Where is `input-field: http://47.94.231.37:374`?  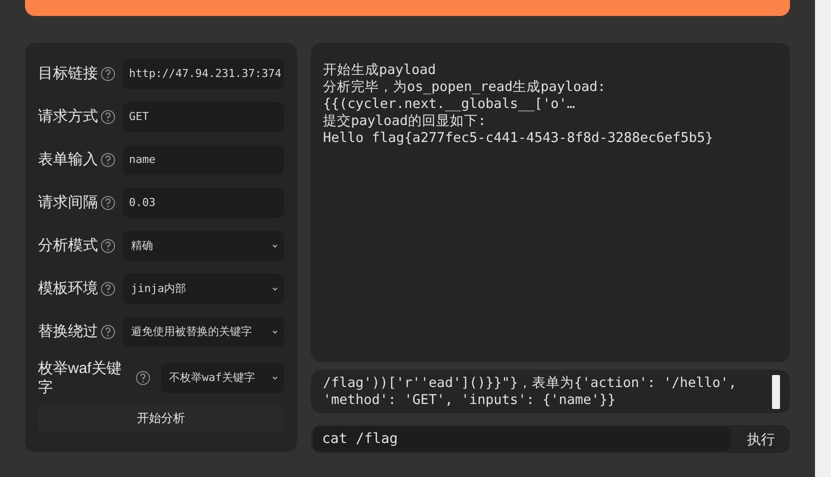
input-field: http://47.94.231.37:374 is located at coordinates (203, 74).